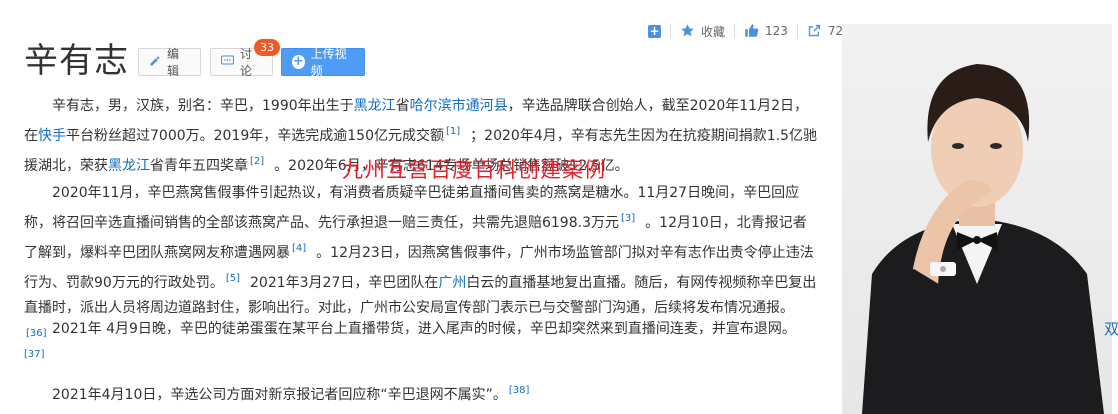  What do you see at coordinates (835, 31) in the screenshot?
I see `share-count: 72` at bounding box center [835, 31].